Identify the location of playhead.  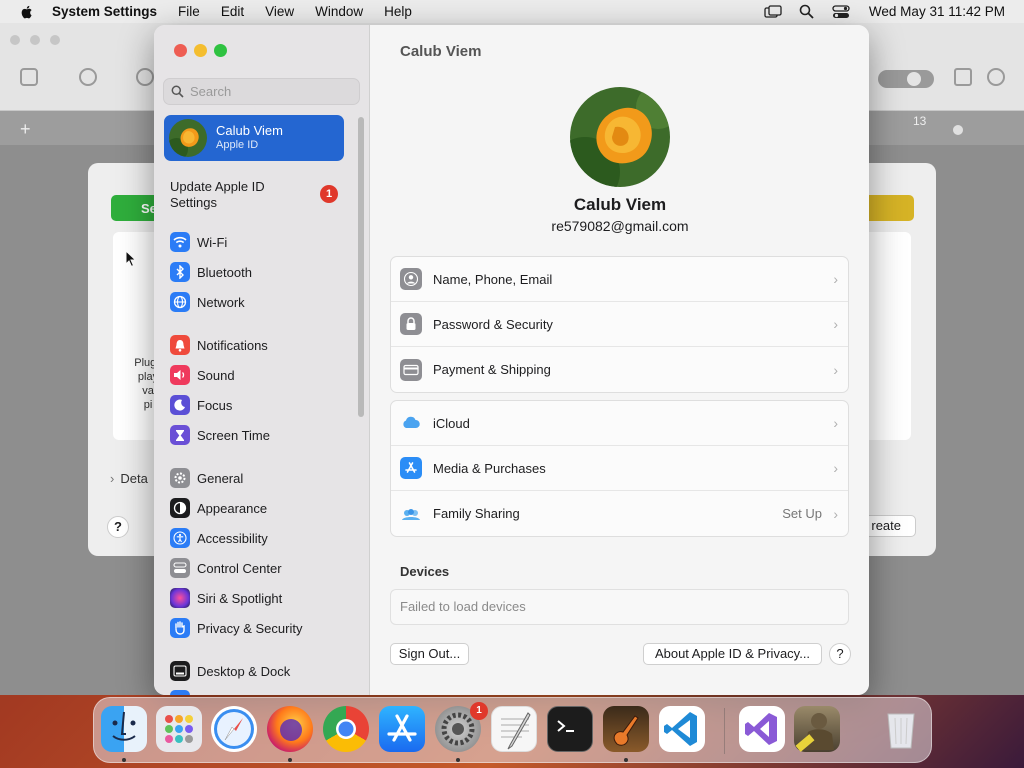
(958, 130).